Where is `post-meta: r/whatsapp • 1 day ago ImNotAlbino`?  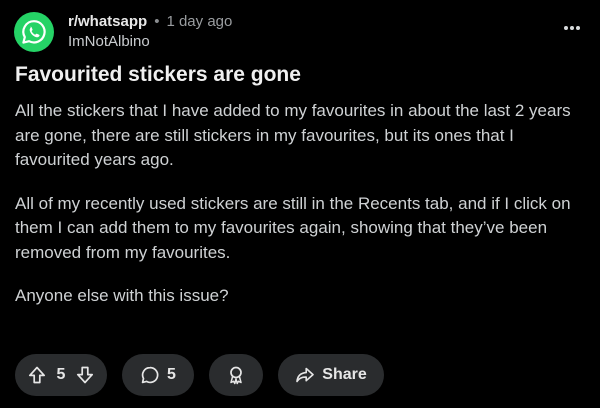
post-meta: r/whatsapp • 1 day ago ImNotAlbino is located at coordinates (150, 32).